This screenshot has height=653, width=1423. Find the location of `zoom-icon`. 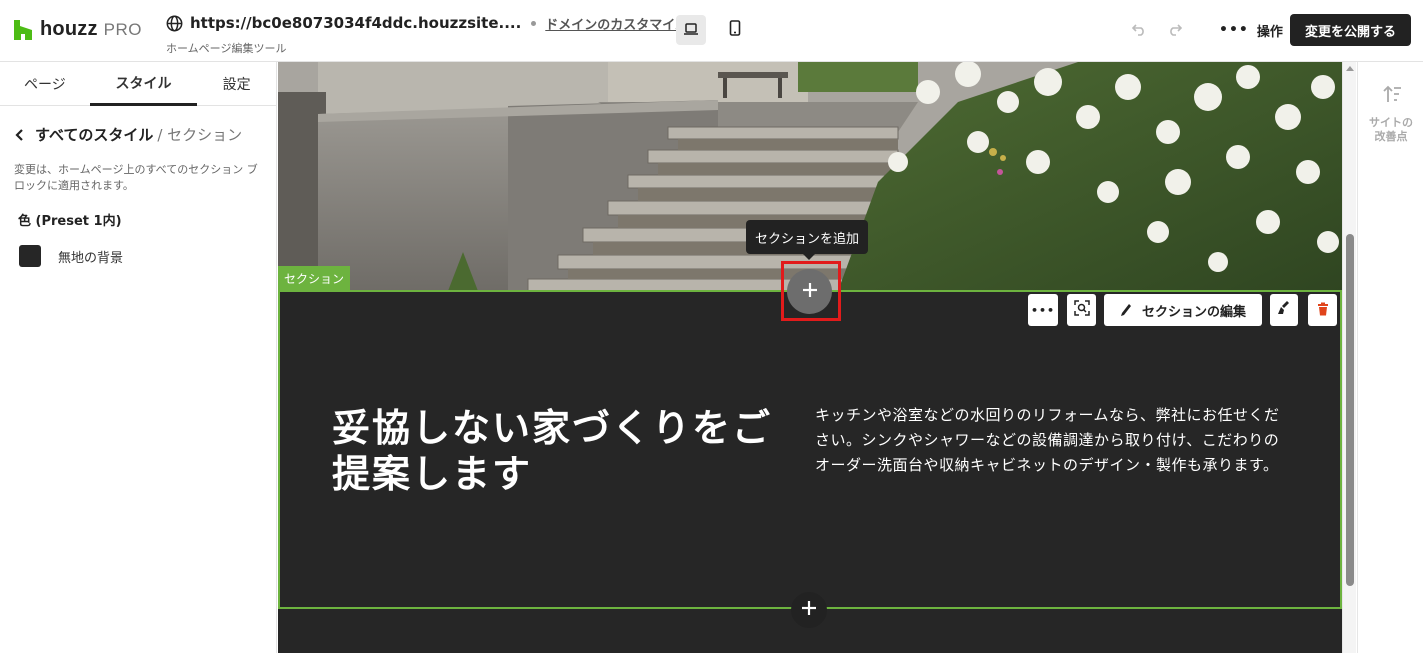

zoom-icon is located at coordinates (1081, 310).